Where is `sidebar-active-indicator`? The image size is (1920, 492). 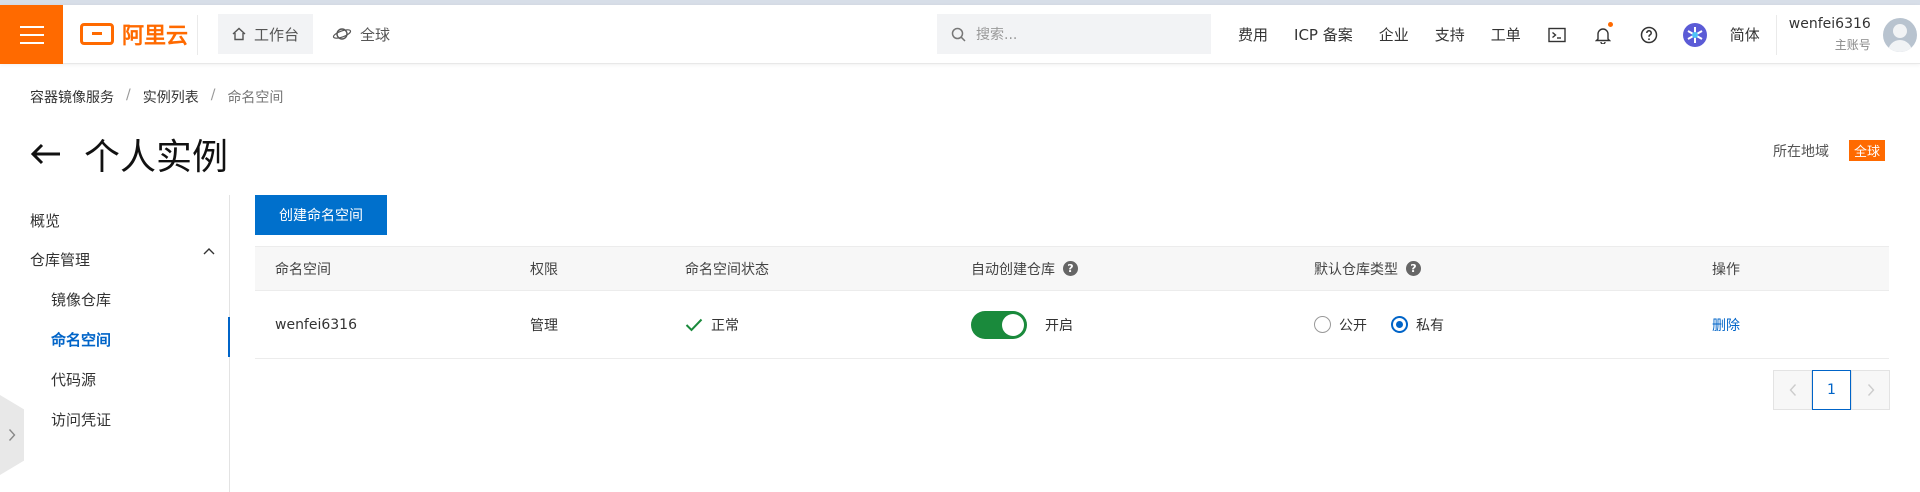 sidebar-active-indicator is located at coordinates (229, 337).